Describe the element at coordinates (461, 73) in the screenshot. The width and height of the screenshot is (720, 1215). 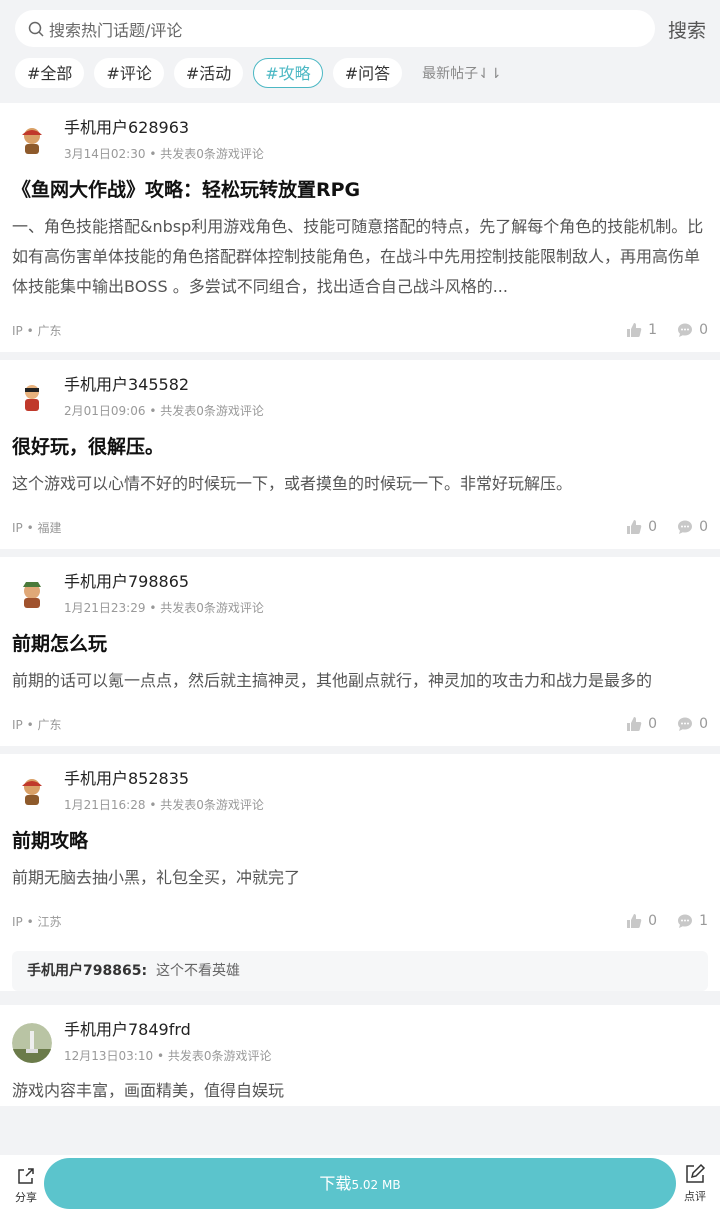
I see `sort-dropdown: 最新帖子⇃⇂` at that location.